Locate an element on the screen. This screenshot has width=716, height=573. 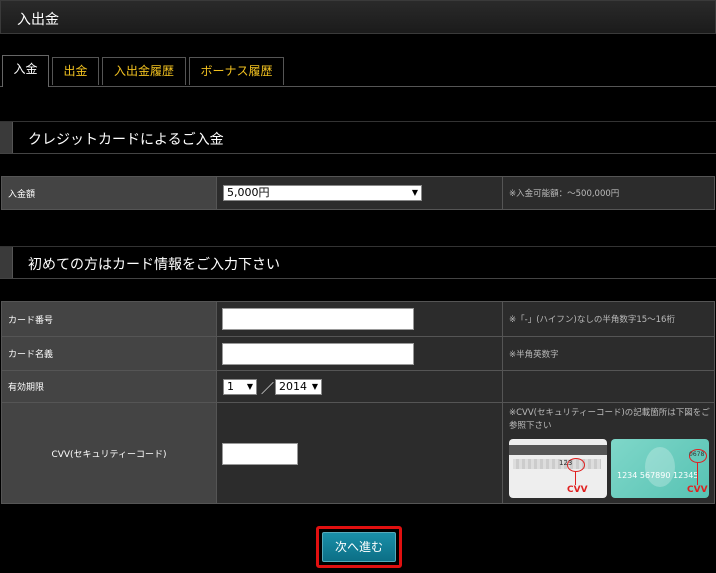
expiry-note is located at coordinates (608, 386).